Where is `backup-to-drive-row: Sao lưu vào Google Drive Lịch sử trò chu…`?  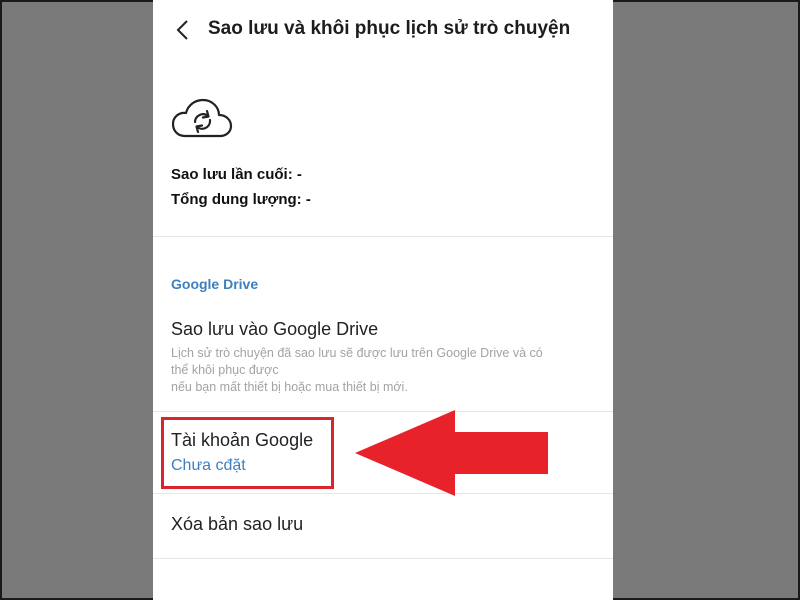
backup-to-drive-row: Sao lưu vào Google Drive Lịch sử trò chu… is located at coordinates (383, 357).